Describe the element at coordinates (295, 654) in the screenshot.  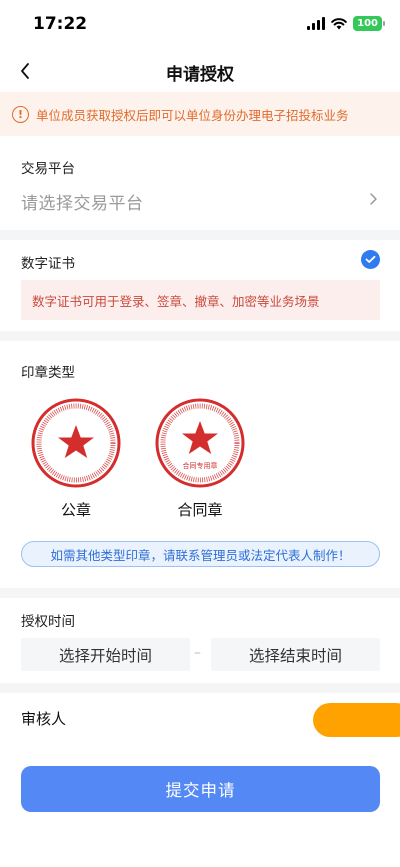
I see `end-time-picker: 选择结束时间` at that location.